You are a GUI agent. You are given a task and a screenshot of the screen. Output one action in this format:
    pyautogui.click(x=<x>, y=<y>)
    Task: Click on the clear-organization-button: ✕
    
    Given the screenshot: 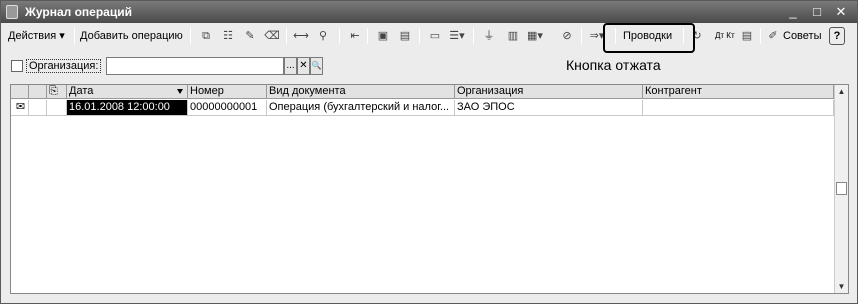 What is the action you would take?
    pyautogui.click(x=303, y=66)
    